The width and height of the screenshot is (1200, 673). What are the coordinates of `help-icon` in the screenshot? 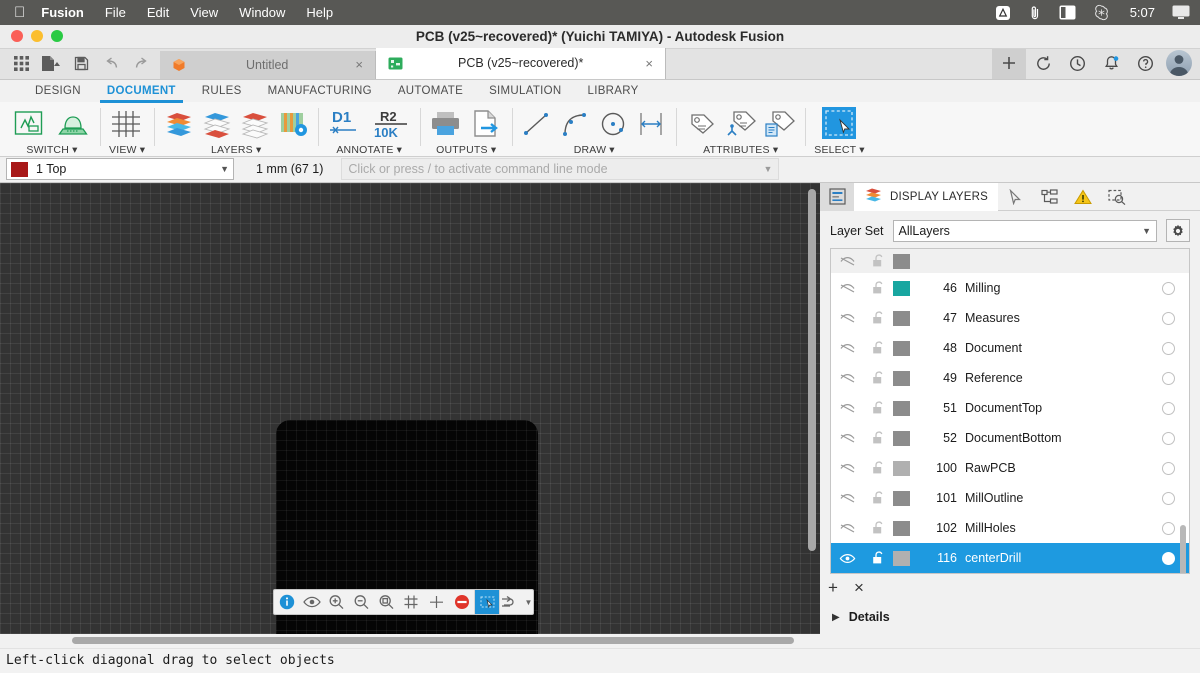 It's located at (1145, 63).